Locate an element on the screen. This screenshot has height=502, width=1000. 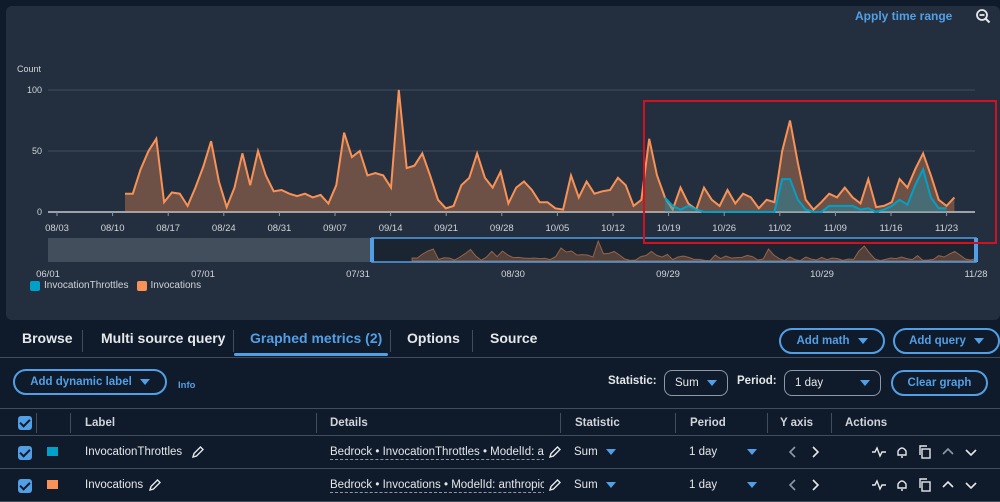
statistic-label: Statistic: is located at coordinates (632, 381).